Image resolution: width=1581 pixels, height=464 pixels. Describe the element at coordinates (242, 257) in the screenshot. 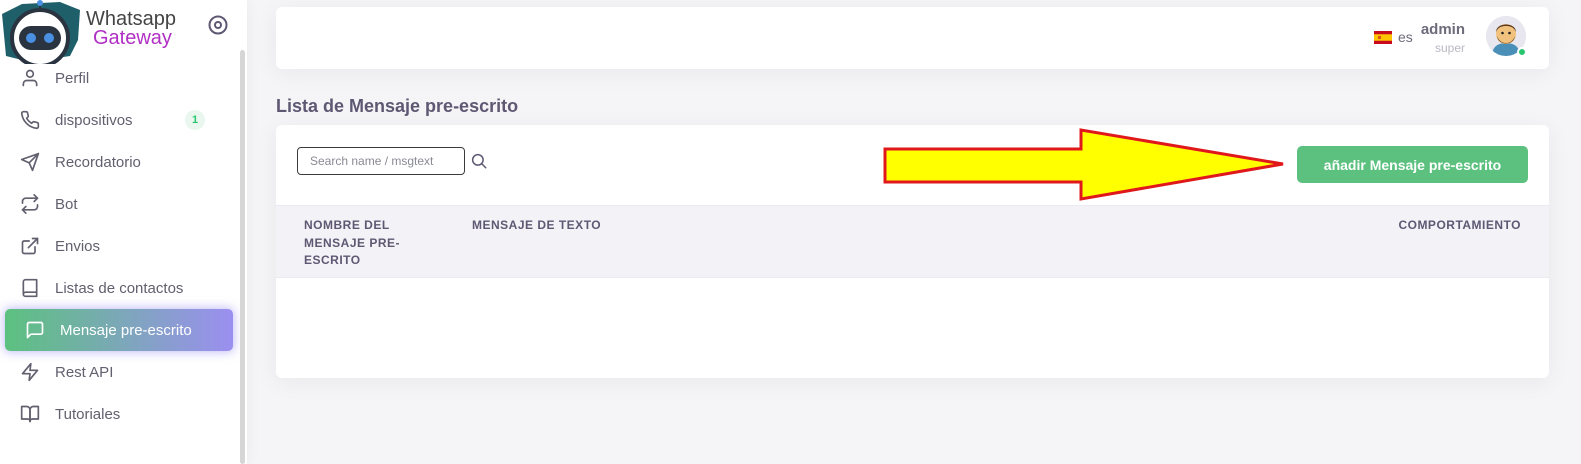

I see `sidebar-scrollbar` at that location.